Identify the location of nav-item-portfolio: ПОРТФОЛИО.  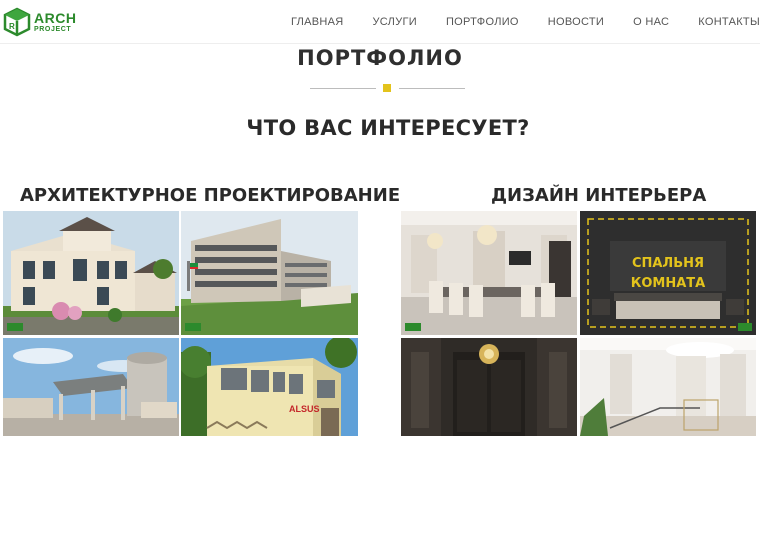
(482, 22).